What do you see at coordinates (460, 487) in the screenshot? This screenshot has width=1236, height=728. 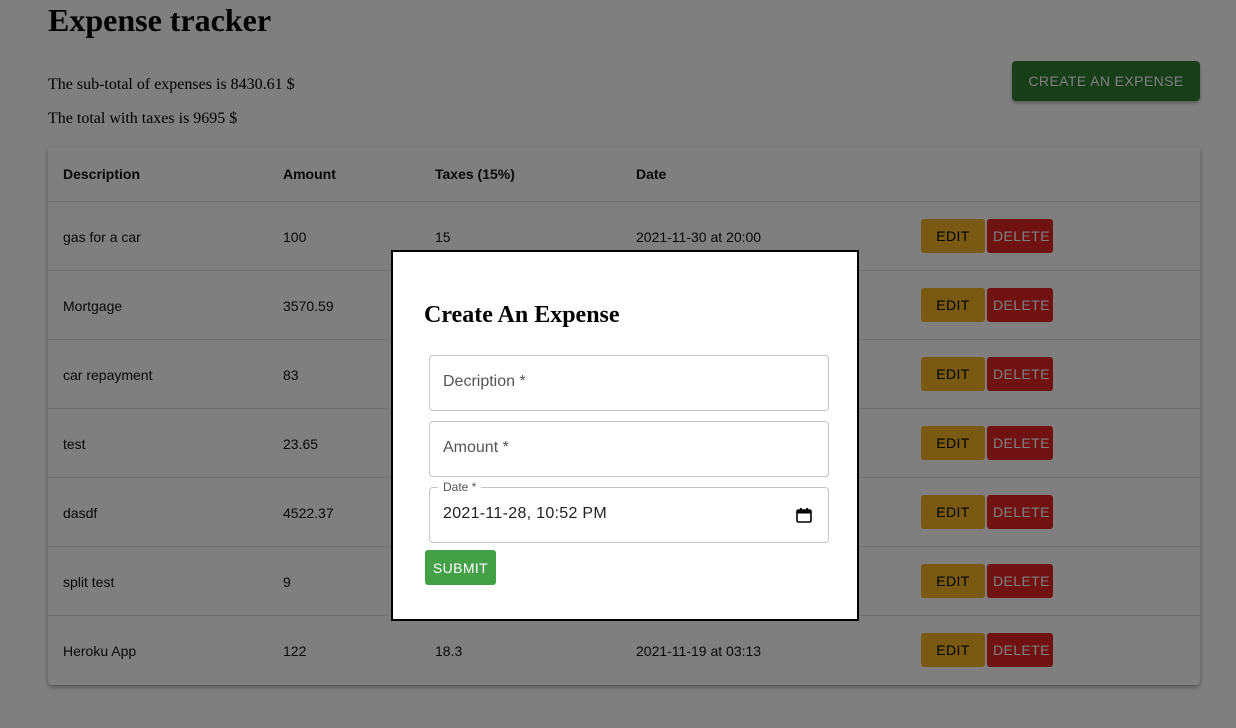 I see `date-label: Date *` at bounding box center [460, 487].